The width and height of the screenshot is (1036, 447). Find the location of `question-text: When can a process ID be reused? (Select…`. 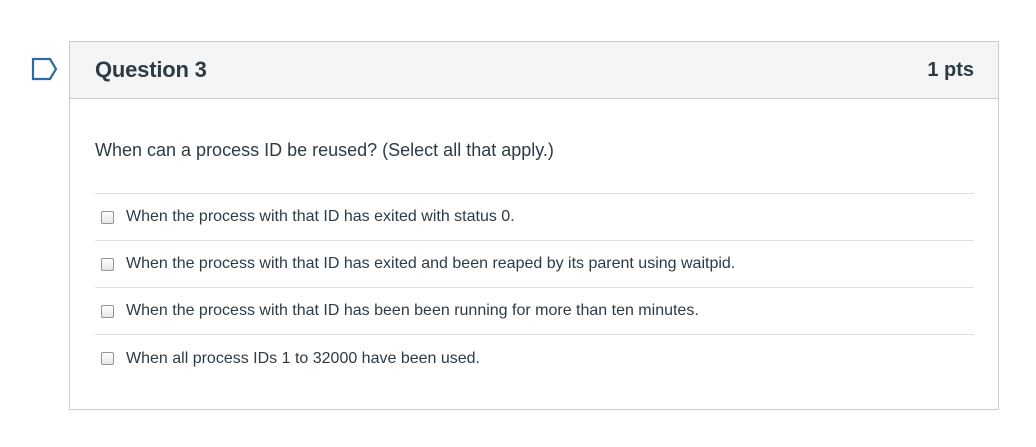

question-text: When can a process ID be reused? (Select… is located at coordinates (324, 150).